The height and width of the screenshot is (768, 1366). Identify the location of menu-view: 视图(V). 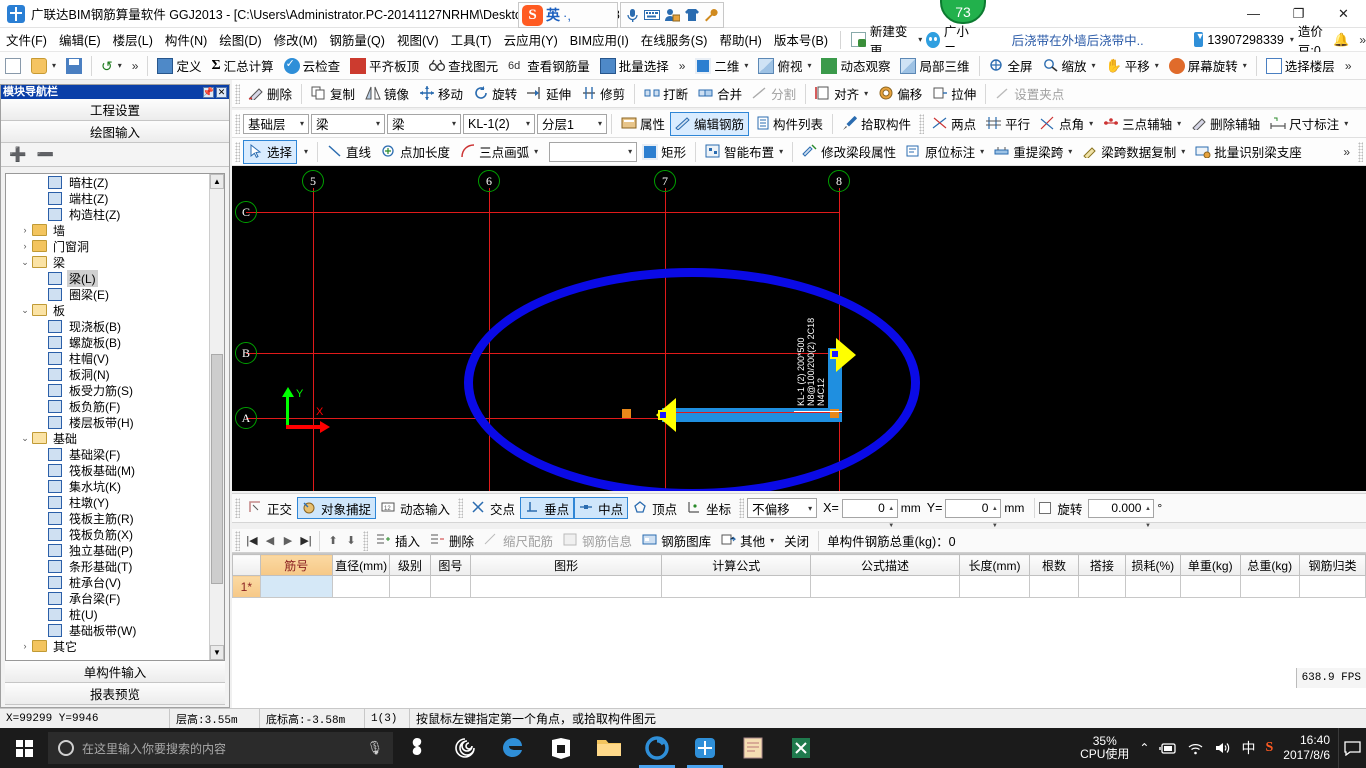
(418, 39).